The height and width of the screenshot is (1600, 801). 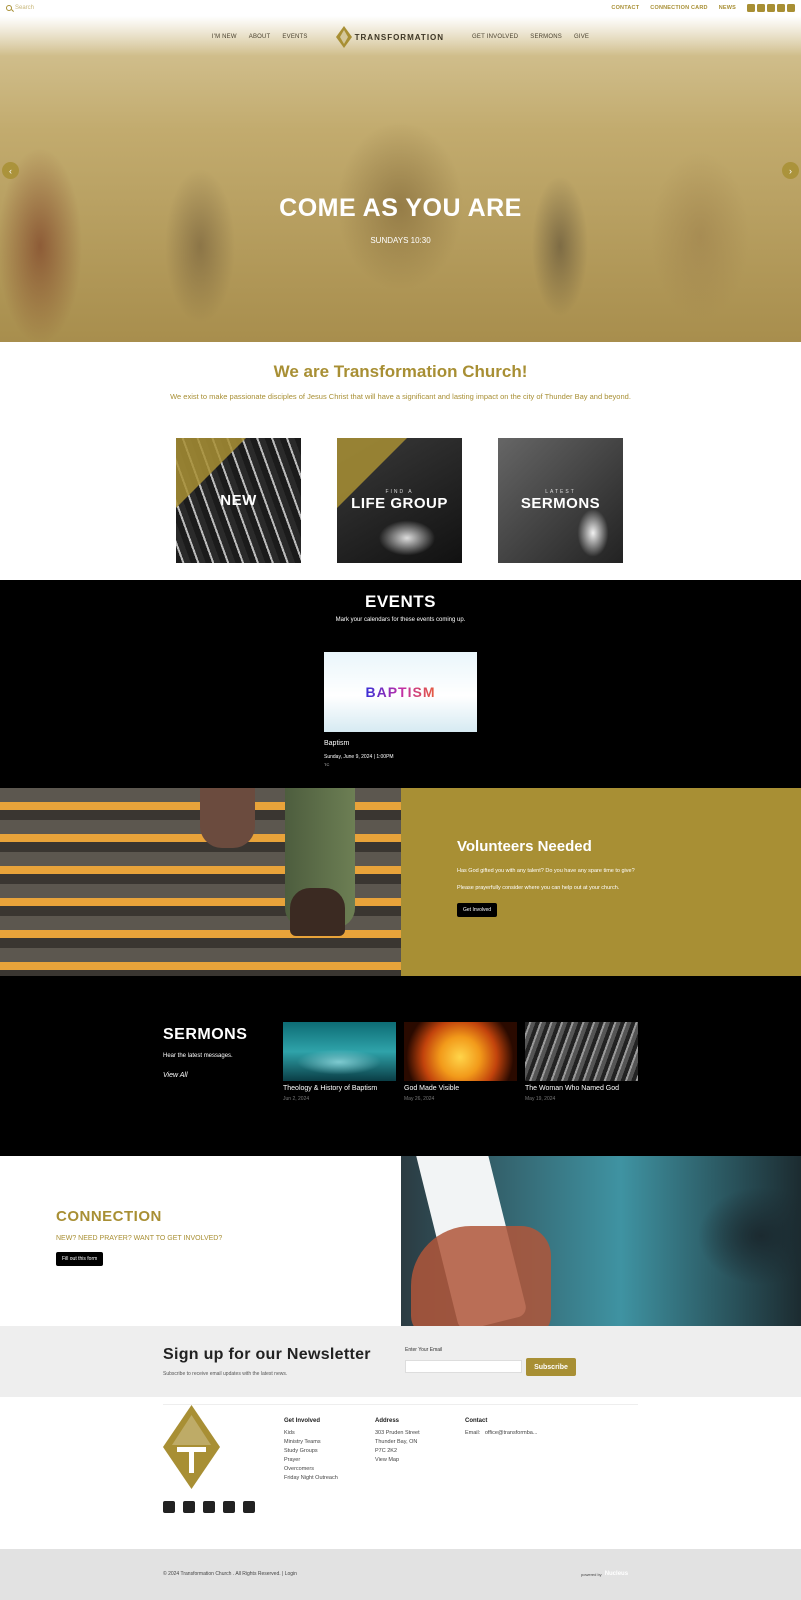 I want to click on sermon-title: Theology & History of Baptism, so click(x=339, y=1088).